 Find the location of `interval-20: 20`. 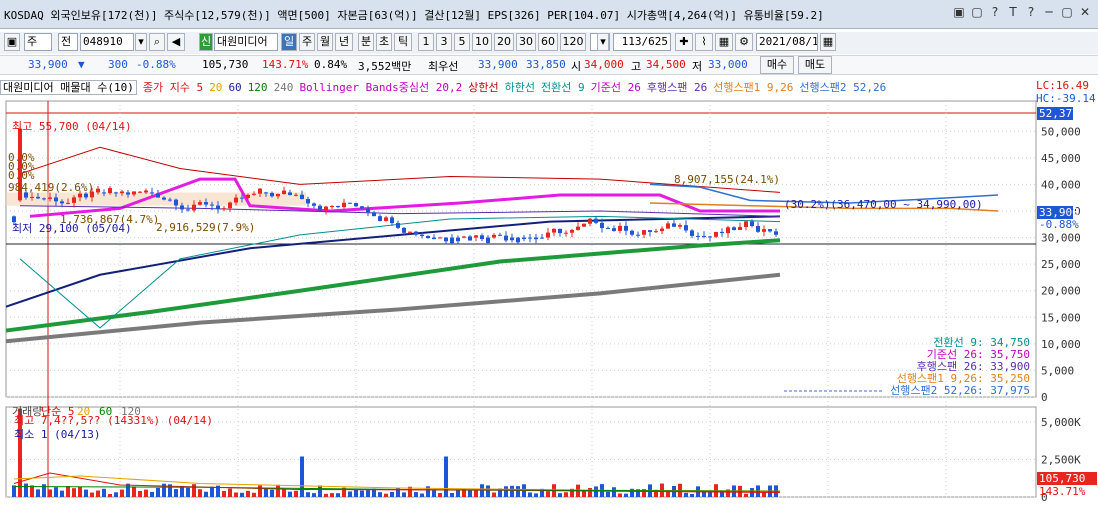

interval-20: 20 is located at coordinates (504, 42).